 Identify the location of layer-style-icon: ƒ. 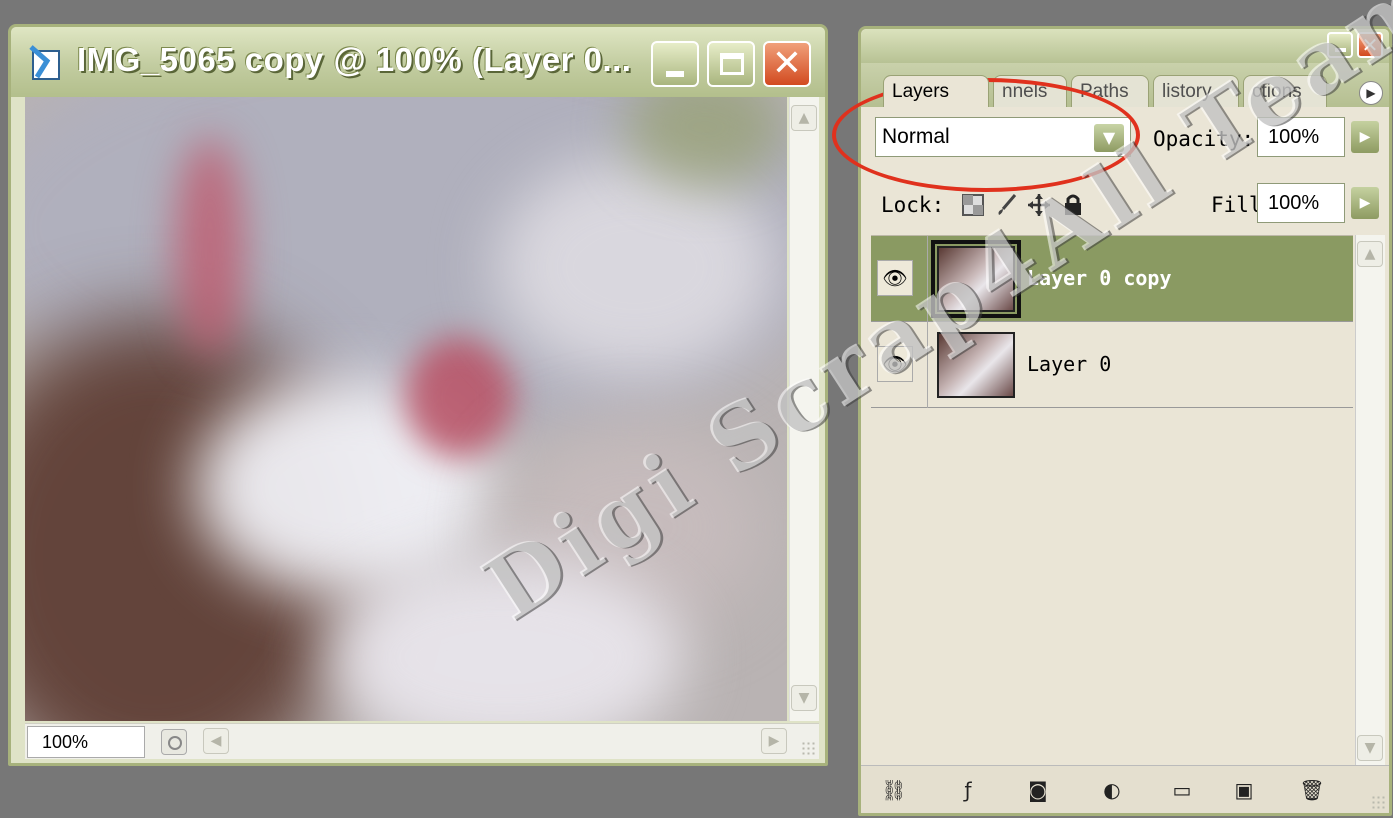
(968, 790).